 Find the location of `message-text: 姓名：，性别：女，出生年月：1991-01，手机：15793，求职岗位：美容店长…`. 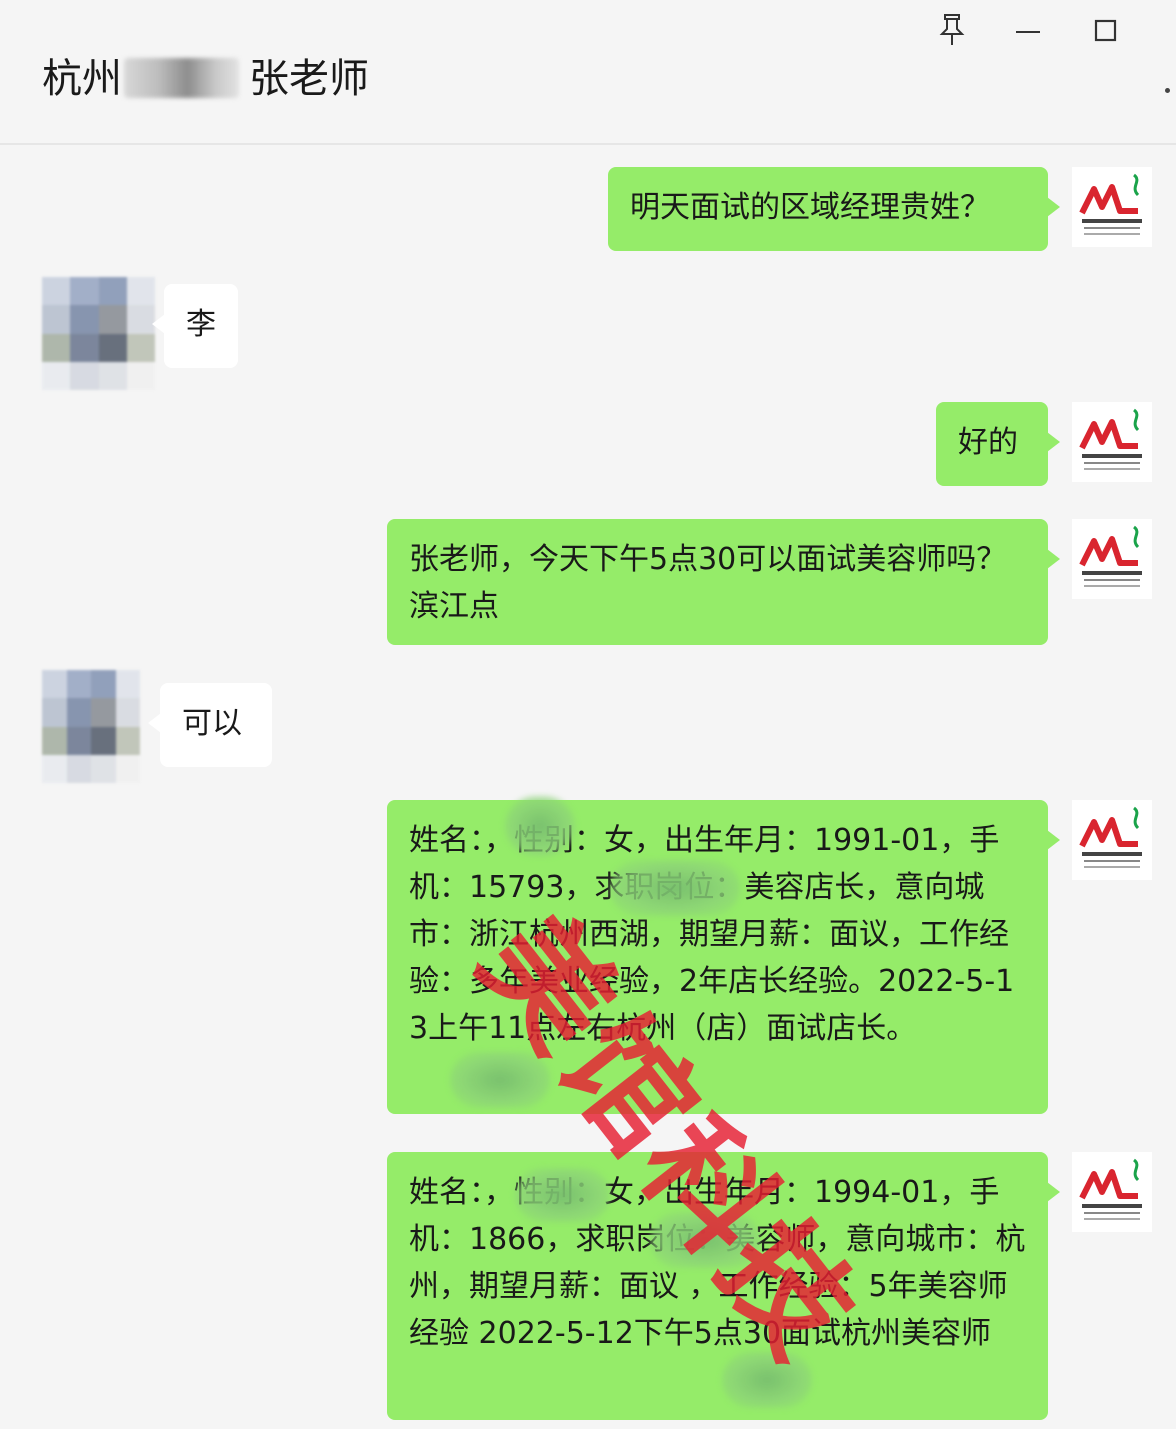

message-text: 姓名：，性别：女，出生年月：1991-01，手机：15793，求职岗位：美容店长… is located at coordinates (712, 934).